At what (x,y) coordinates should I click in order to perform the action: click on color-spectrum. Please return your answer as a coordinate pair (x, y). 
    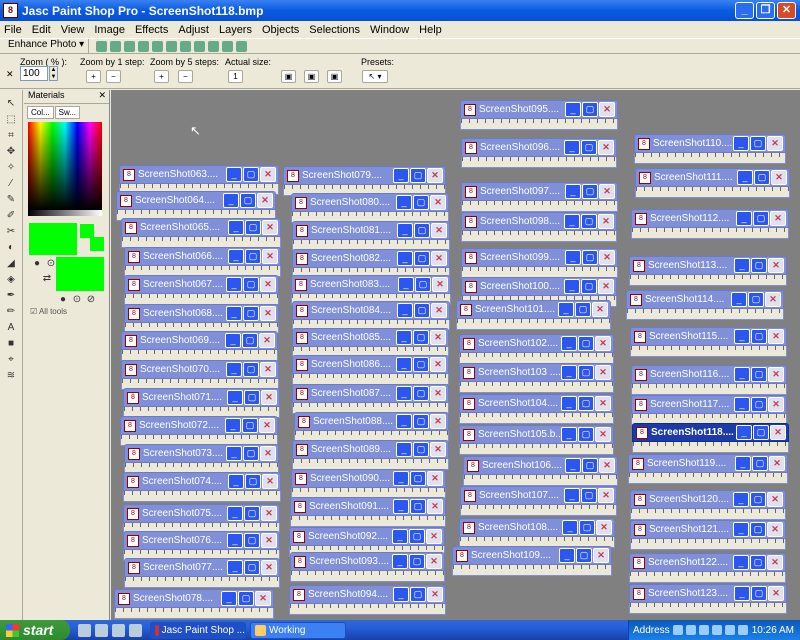
    Looking at the image, I should click on (65, 166).